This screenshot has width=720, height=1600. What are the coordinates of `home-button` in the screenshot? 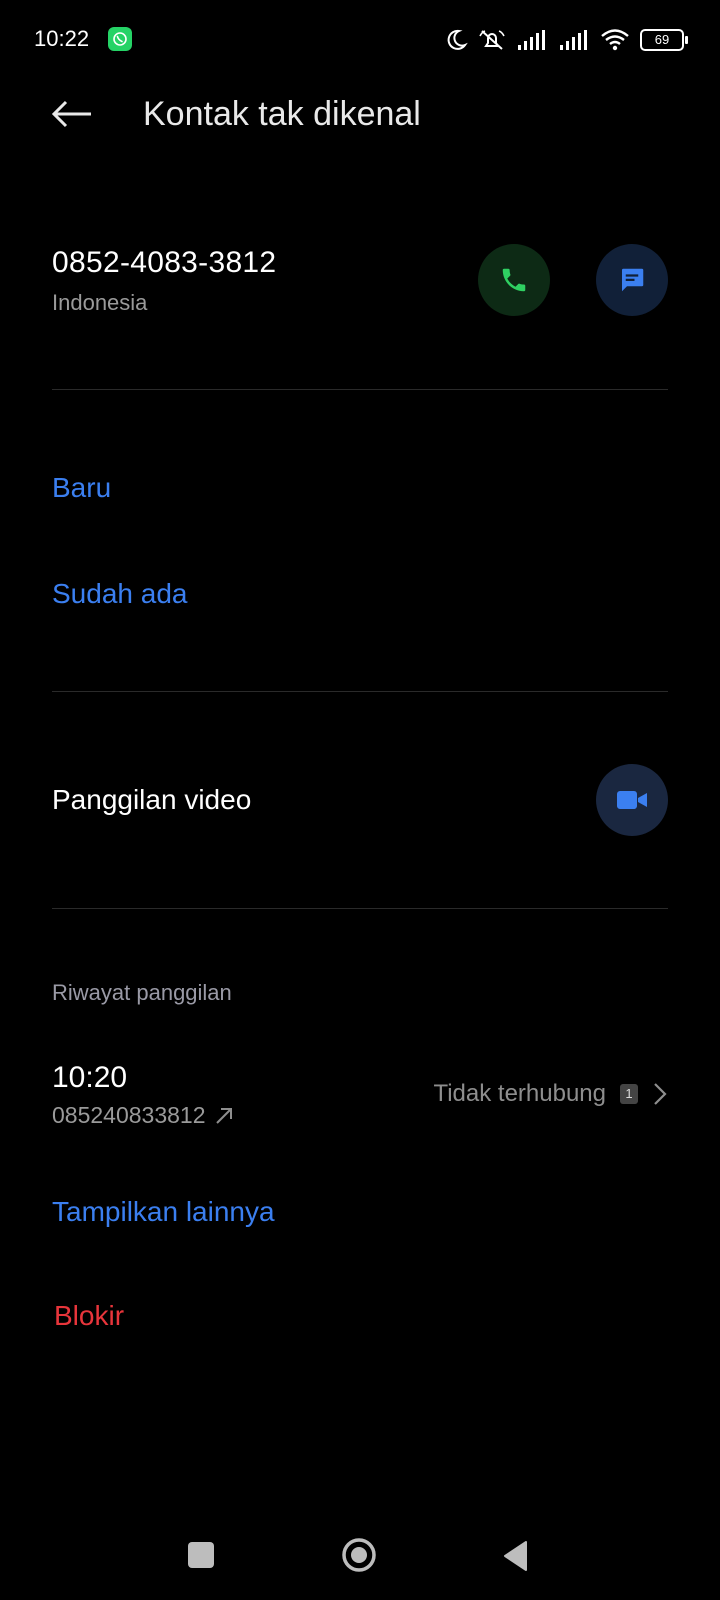 It's located at (359, 1555).